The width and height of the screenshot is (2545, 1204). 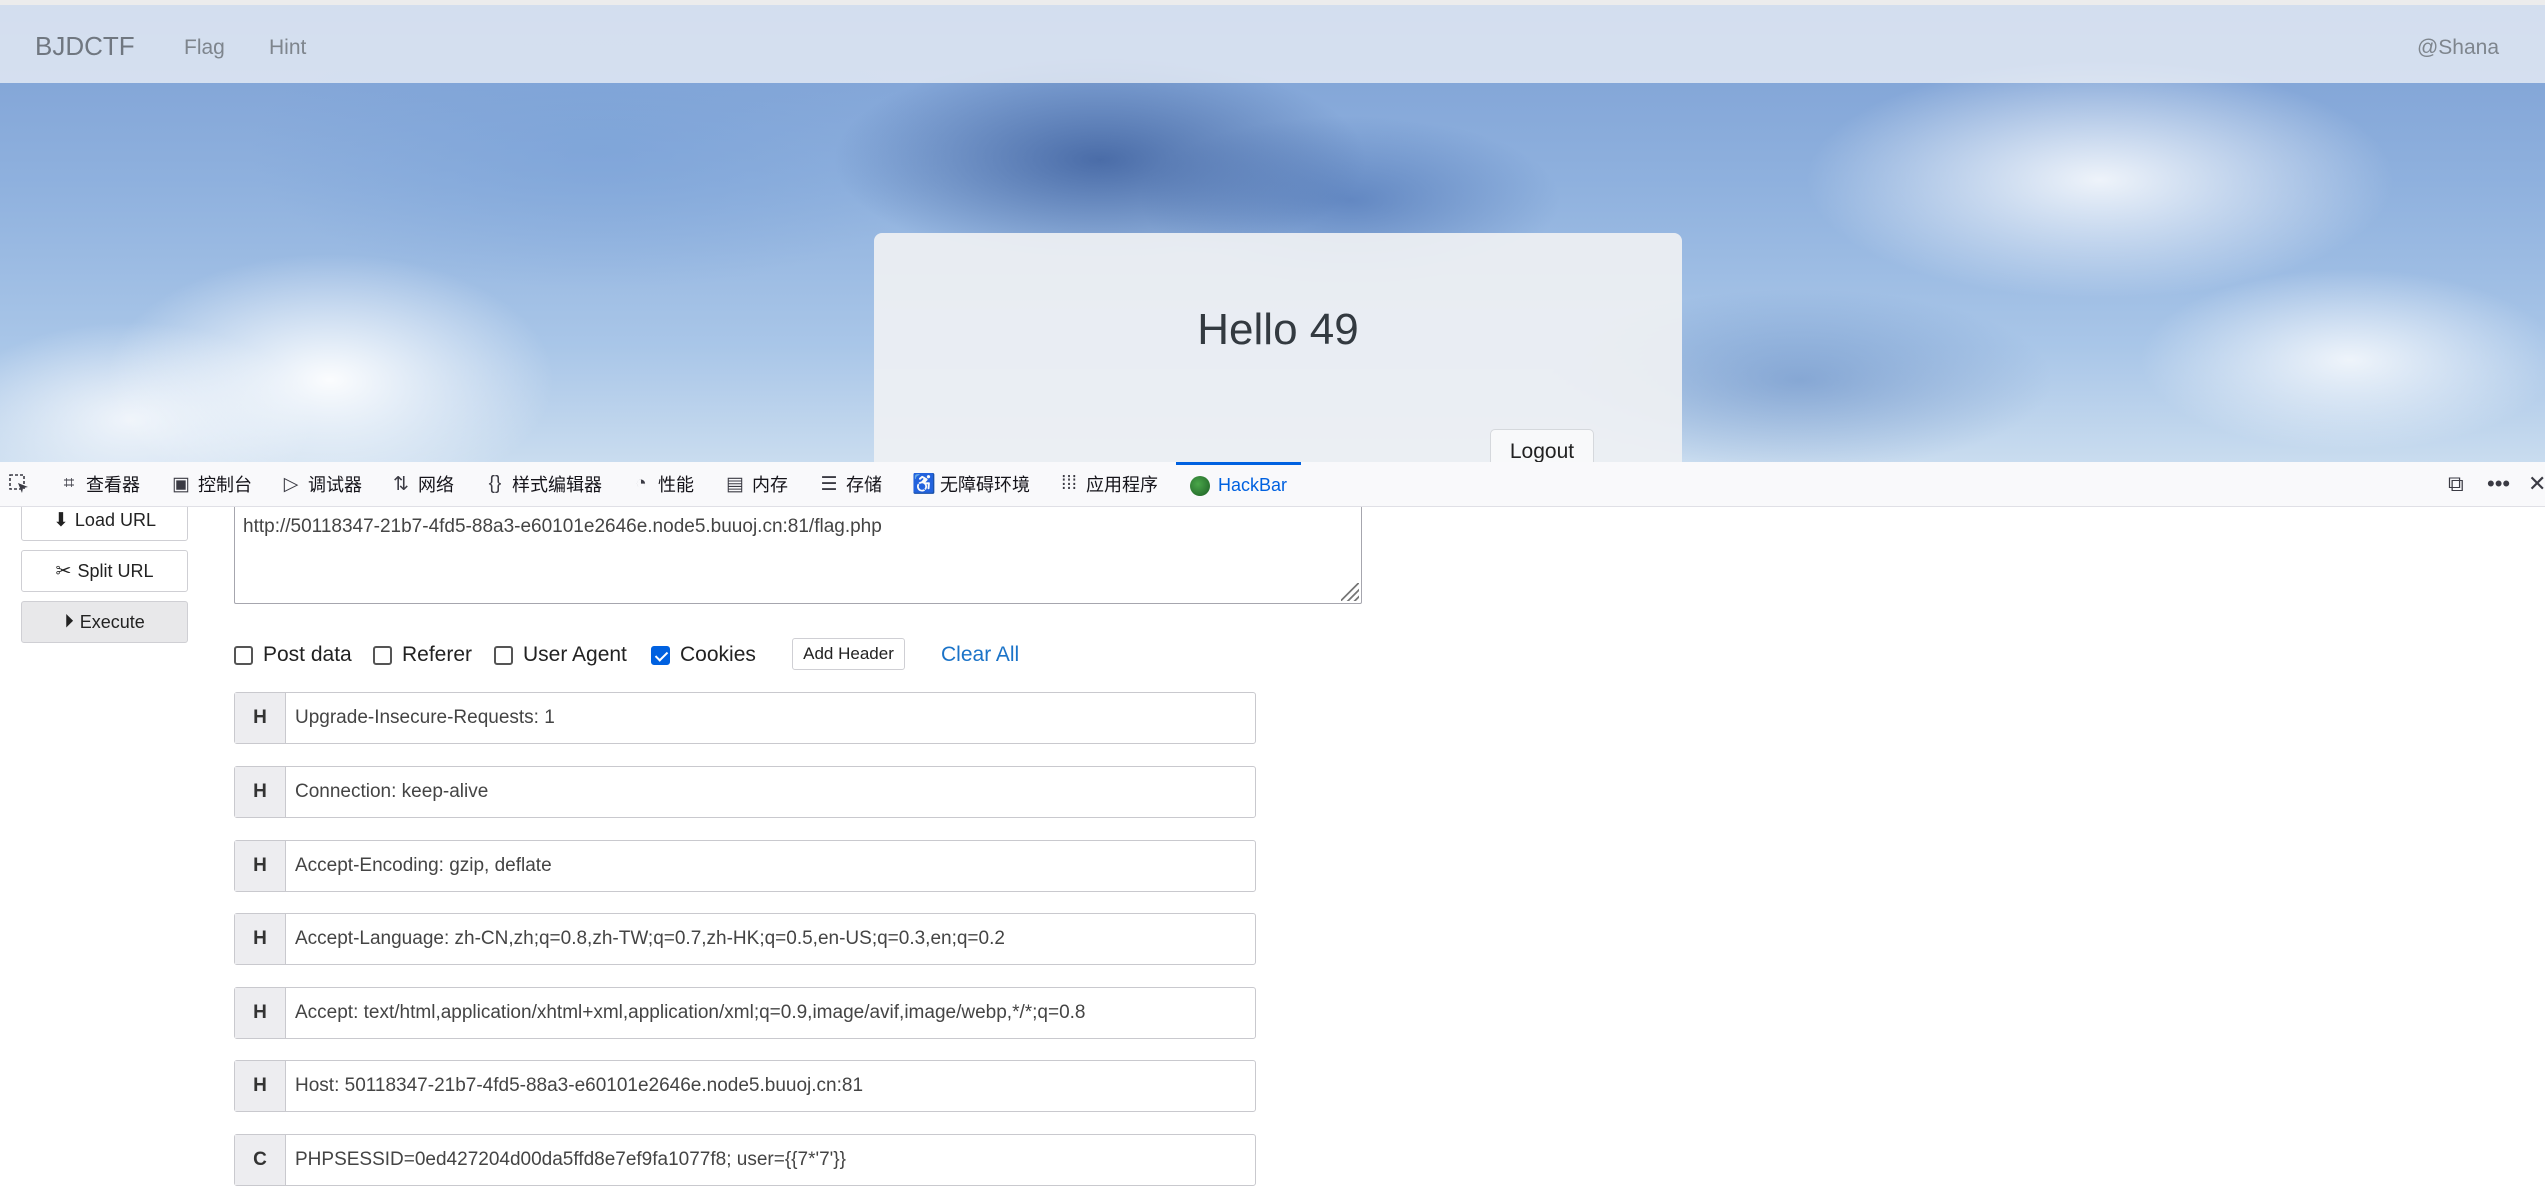 What do you see at coordinates (641, 483) in the screenshot?
I see `performance-icon: ◔` at bounding box center [641, 483].